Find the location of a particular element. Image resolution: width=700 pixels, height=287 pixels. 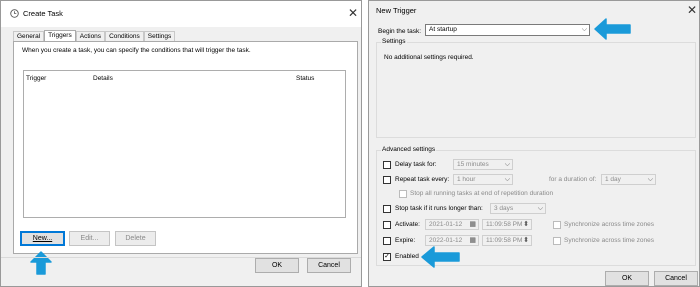

activate-checkbox is located at coordinates (387, 225).